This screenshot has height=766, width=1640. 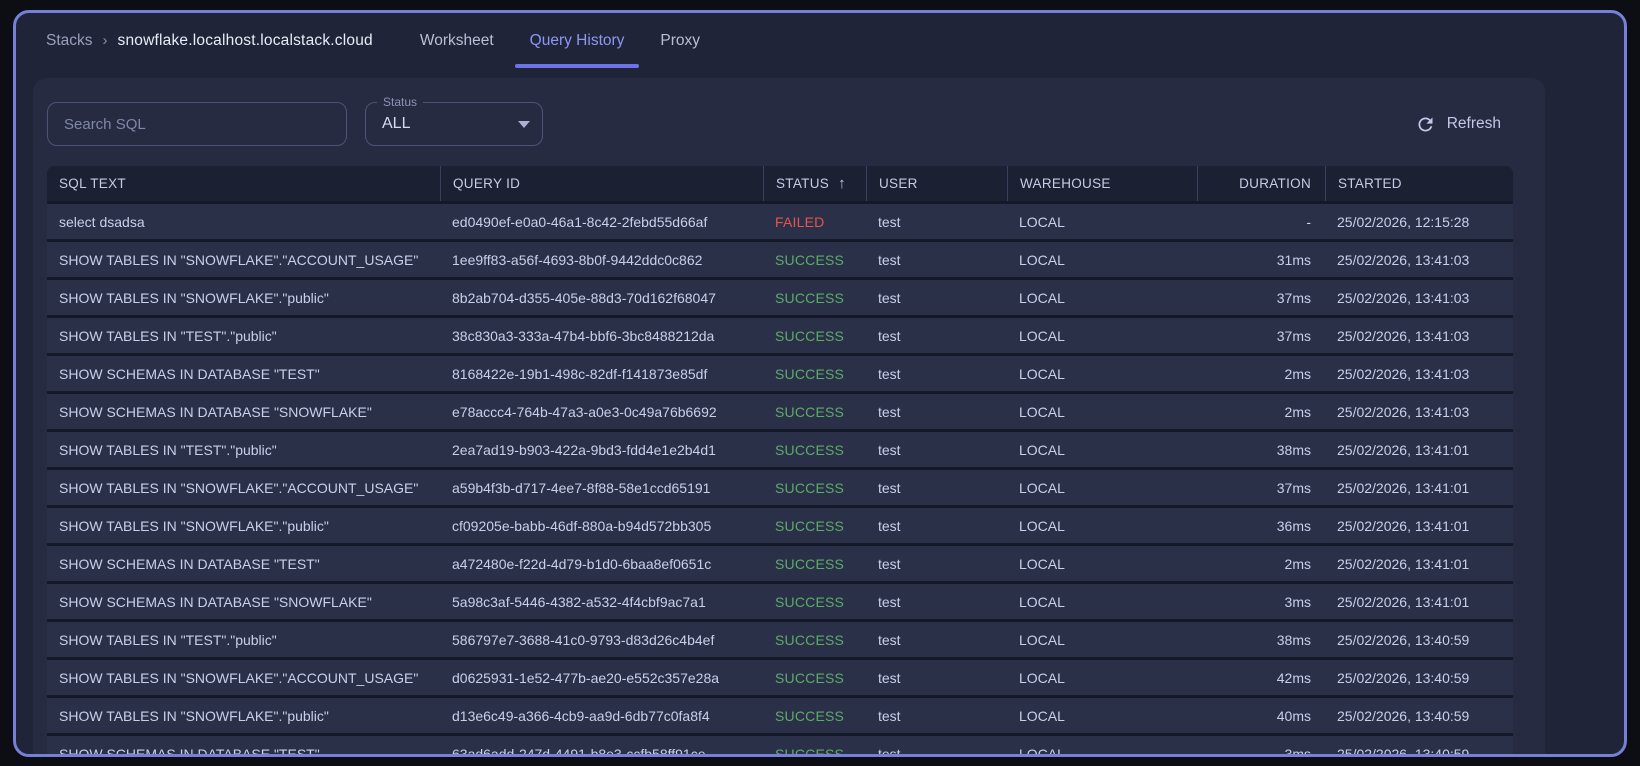 I want to click on tab-worksheet: Worksheet, so click(x=457, y=40).